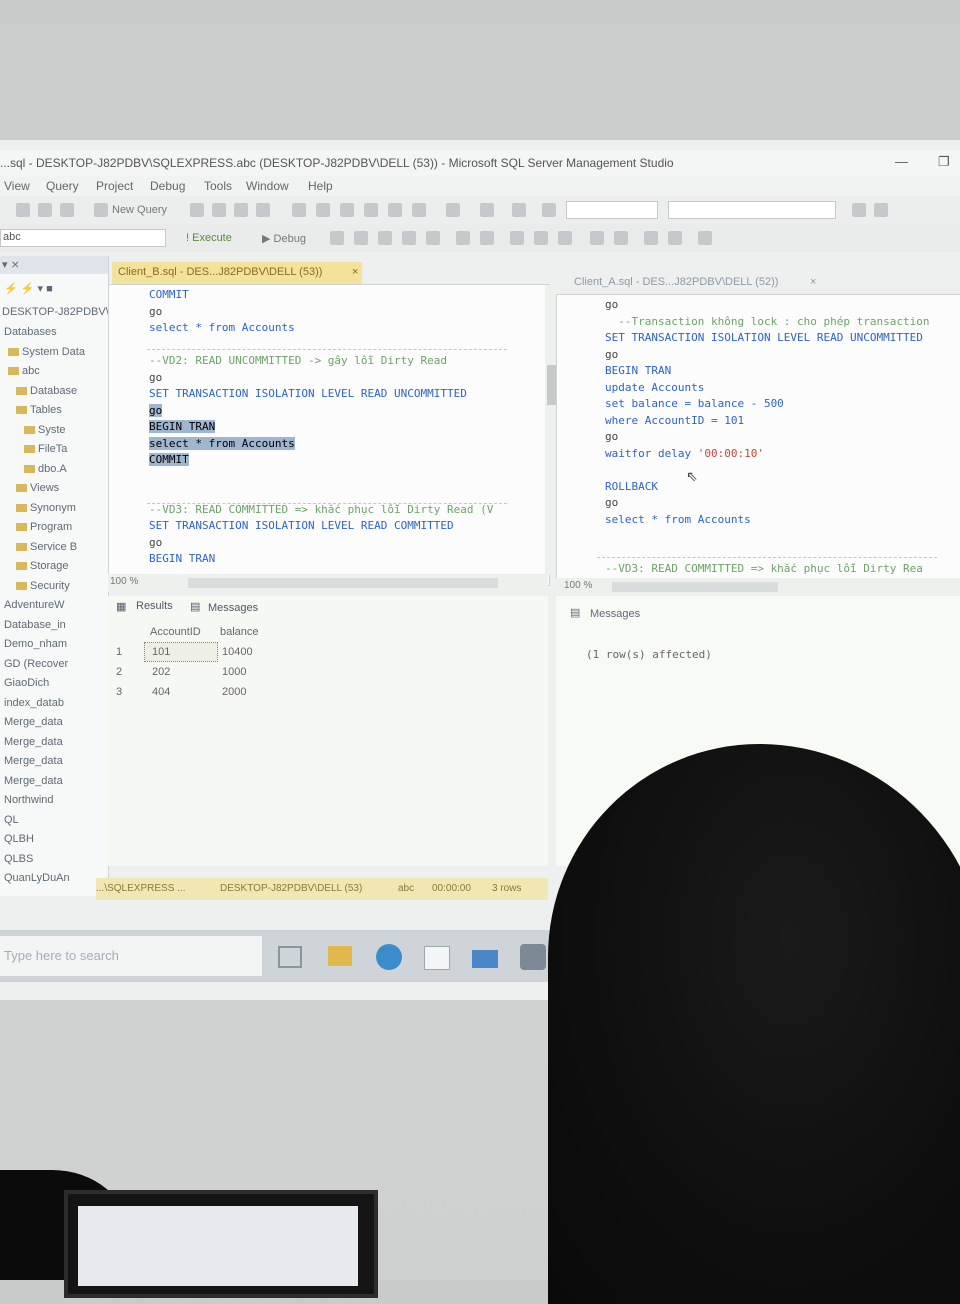 The height and width of the screenshot is (1304, 960). Describe the element at coordinates (631, 487) in the screenshot. I see `code-line: ROLLBACK` at that location.